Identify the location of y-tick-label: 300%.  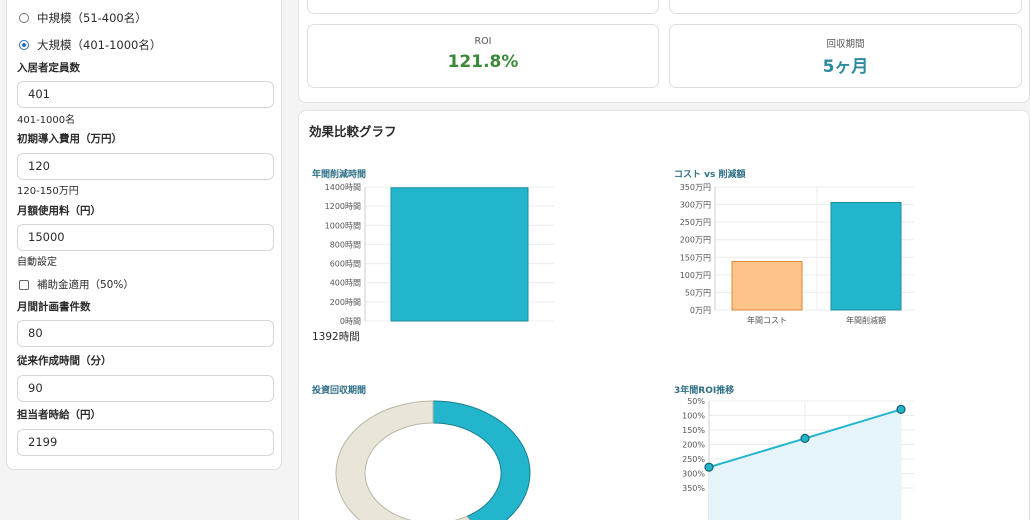
(693, 474).